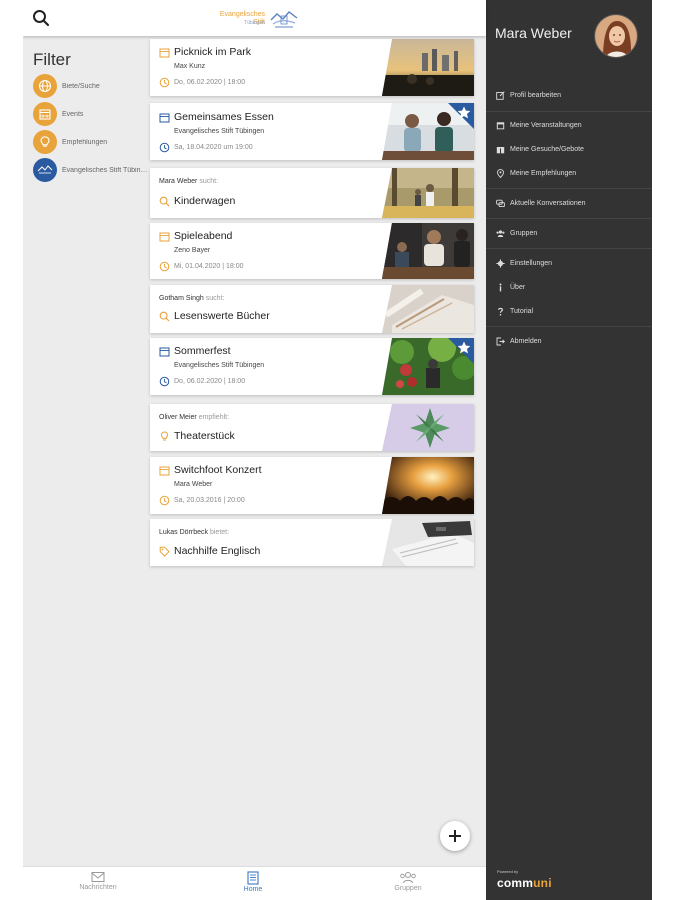  I want to click on menu-label: Abmelden, so click(526, 341).